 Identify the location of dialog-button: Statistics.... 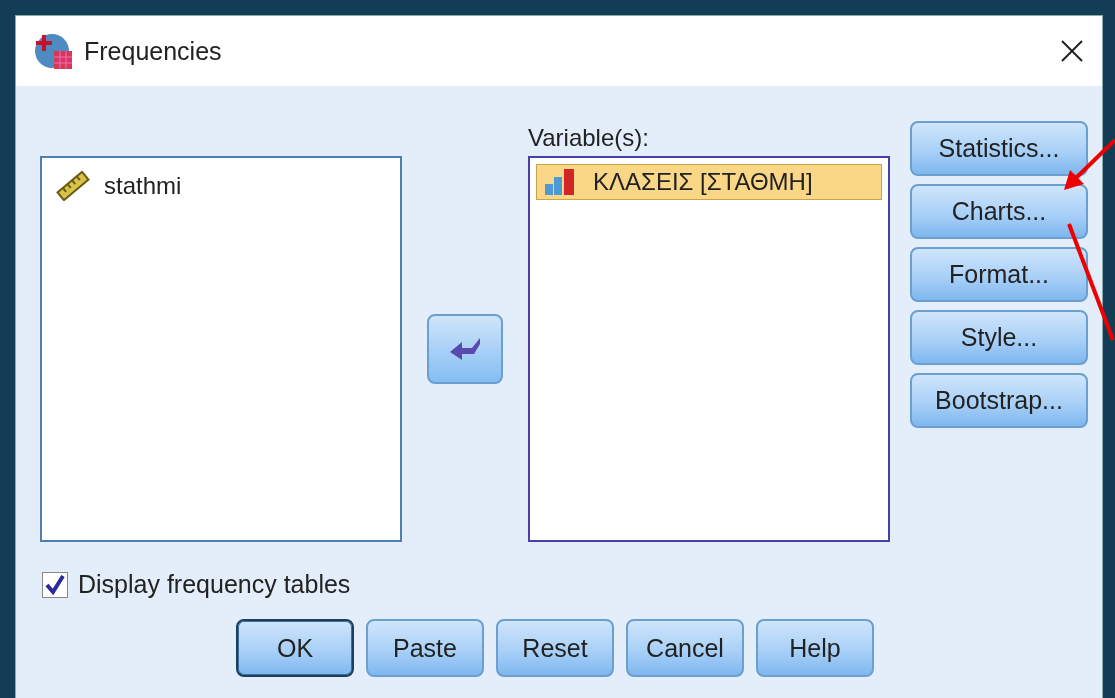
(999, 148).